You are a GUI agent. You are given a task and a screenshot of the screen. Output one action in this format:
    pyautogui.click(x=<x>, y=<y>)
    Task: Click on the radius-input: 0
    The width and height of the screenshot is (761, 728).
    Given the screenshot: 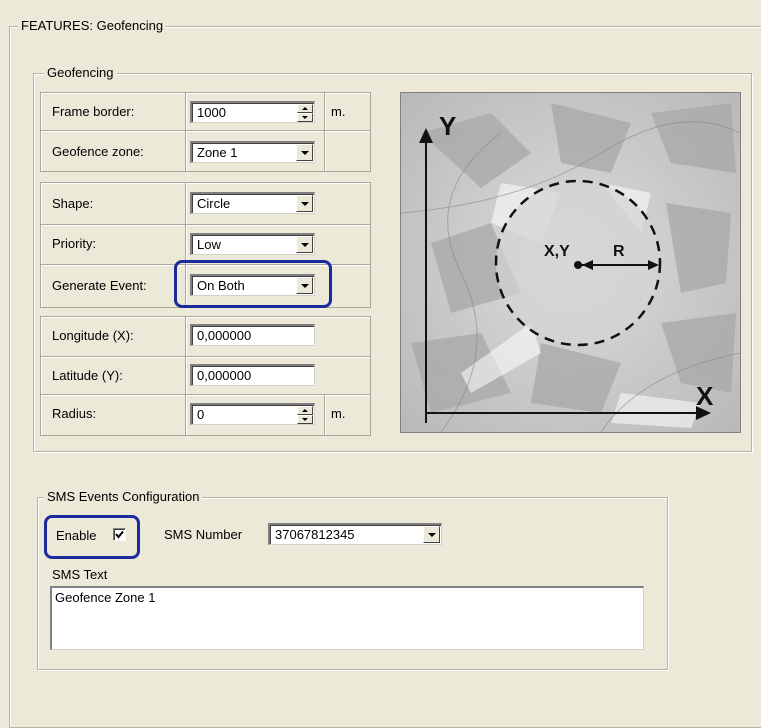 What is the action you would take?
    pyautogui.click(x=252, y=414)
    